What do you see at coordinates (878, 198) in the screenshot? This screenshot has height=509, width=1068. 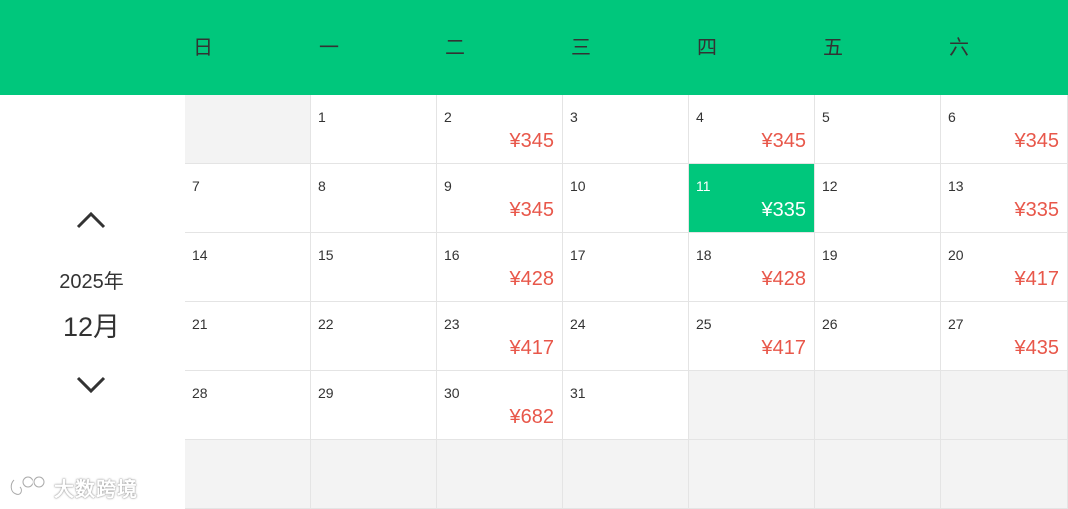 I see `day-cell: 12` at bounding box center [878, 198].